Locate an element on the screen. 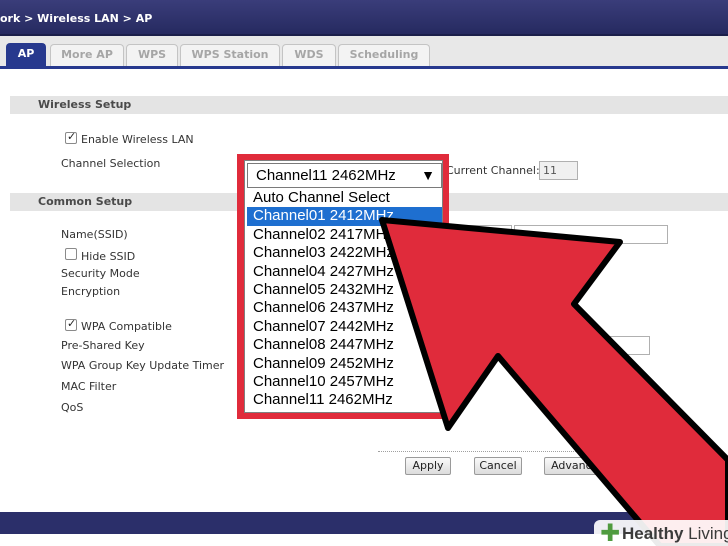 This screenshot has height=546, width=728. hide-ssid-label: Hide SSID is located at coordinates (108, 256).